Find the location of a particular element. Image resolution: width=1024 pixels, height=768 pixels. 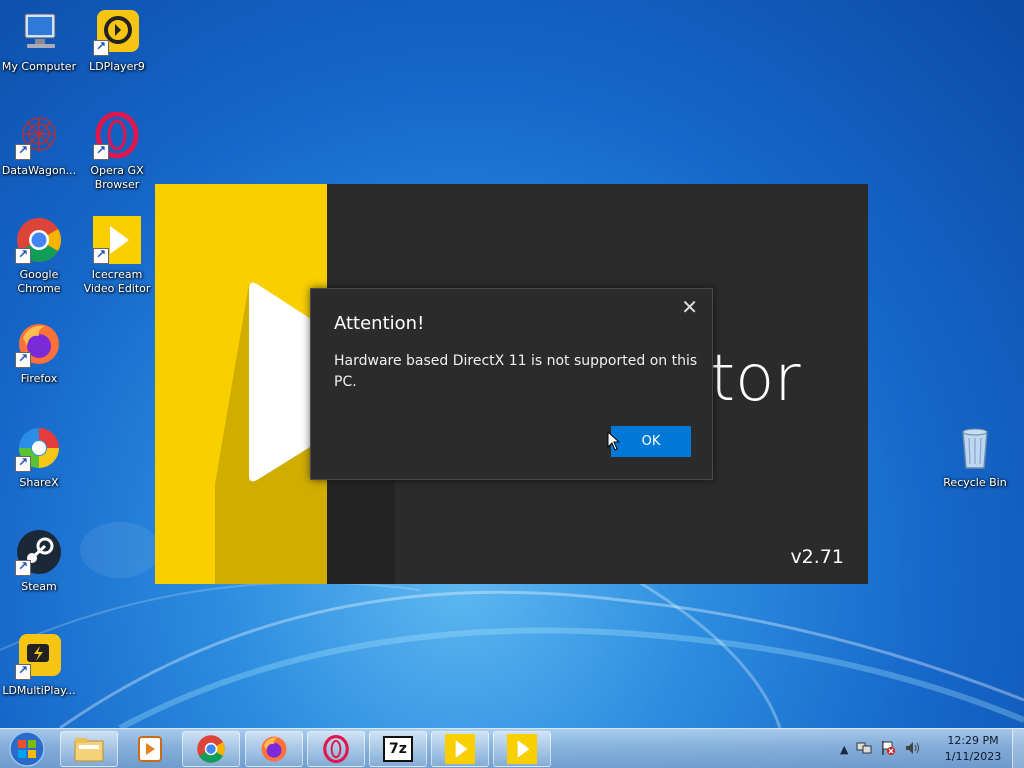

7zip-icon-label: 7z is located at coordinates (398, 749).